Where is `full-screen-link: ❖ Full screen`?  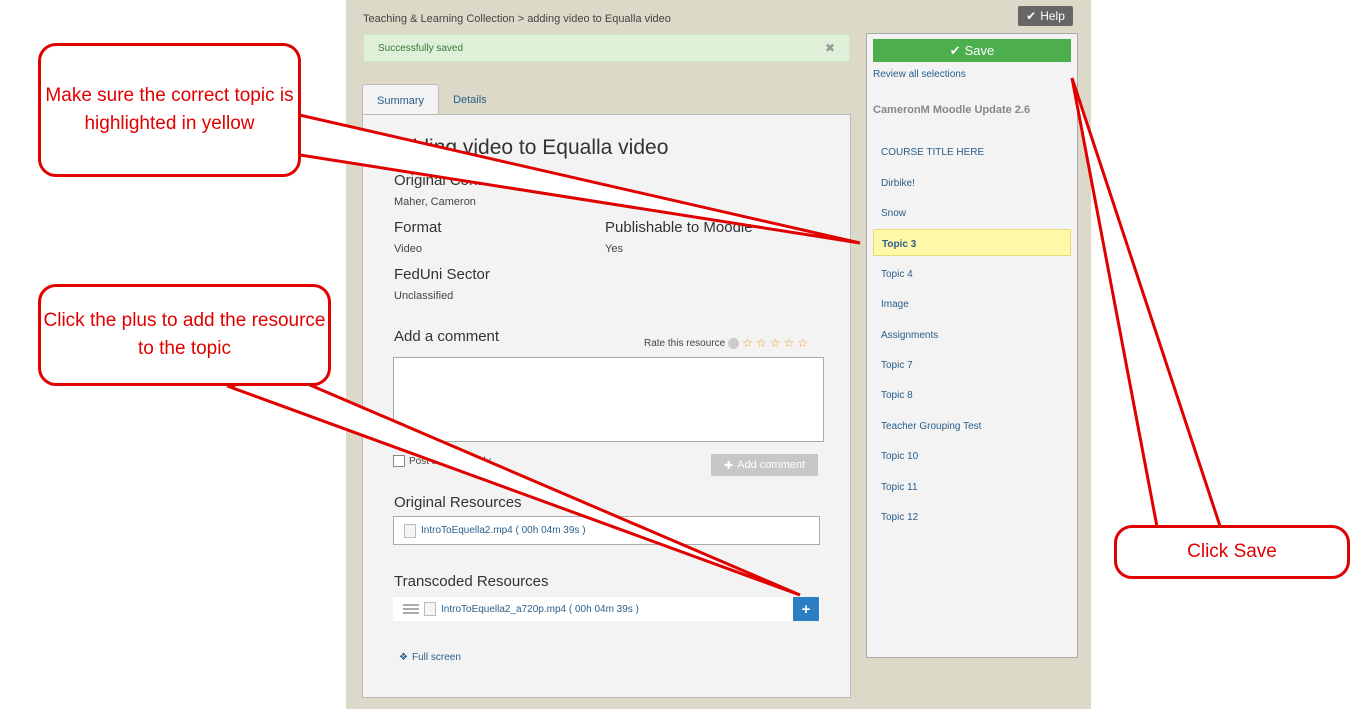
full-screen-link: ❖ Full screen is located at coordinates (430, 657).